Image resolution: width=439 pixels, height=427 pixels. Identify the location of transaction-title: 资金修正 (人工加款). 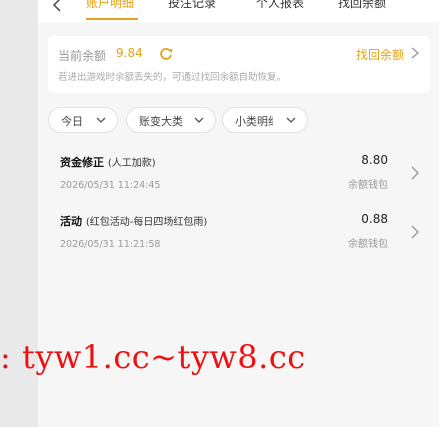
(108, 162).